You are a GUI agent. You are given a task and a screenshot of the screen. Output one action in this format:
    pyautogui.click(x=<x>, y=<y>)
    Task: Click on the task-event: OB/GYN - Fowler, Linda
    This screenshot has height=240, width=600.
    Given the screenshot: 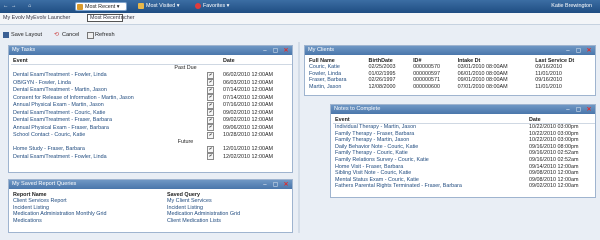 What is the action you would take?
    pyautogui.click(x=108, y=83)
    